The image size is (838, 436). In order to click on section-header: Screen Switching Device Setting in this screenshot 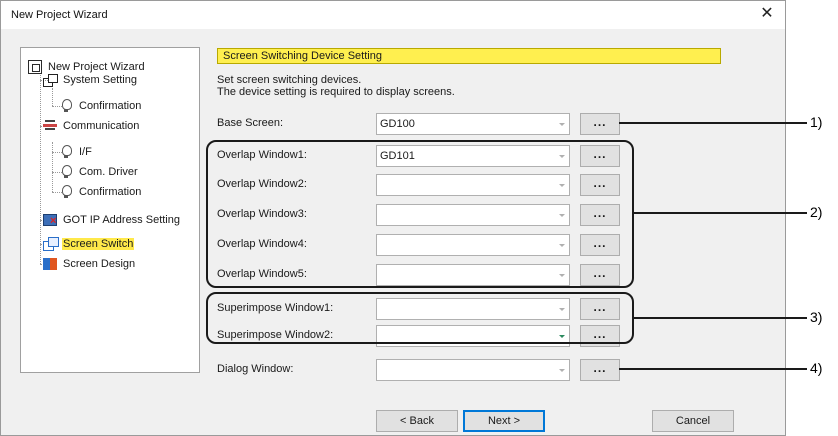, I will do `click(469, 56)`.